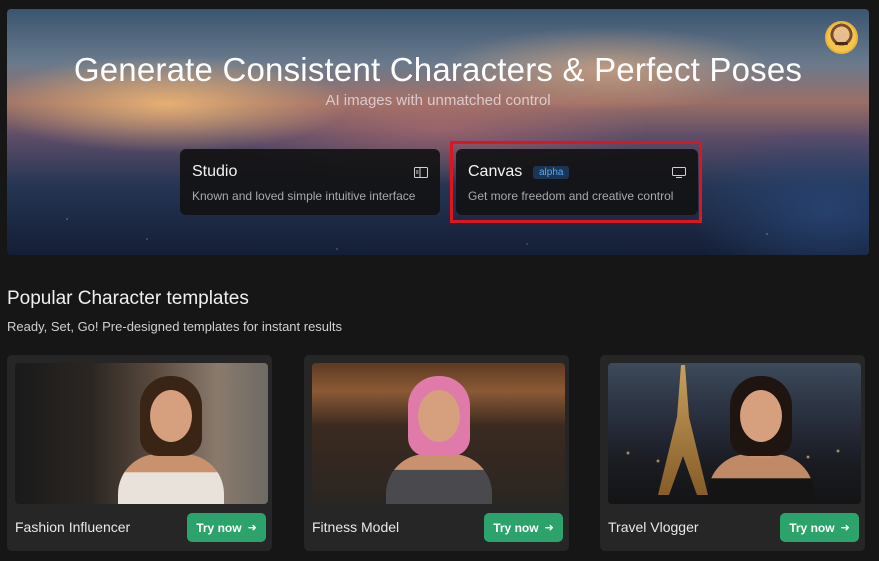  Describe the element at coordinates (653, 527) in the screenshot. I see `template-name: Travel Vlogger` at that location.